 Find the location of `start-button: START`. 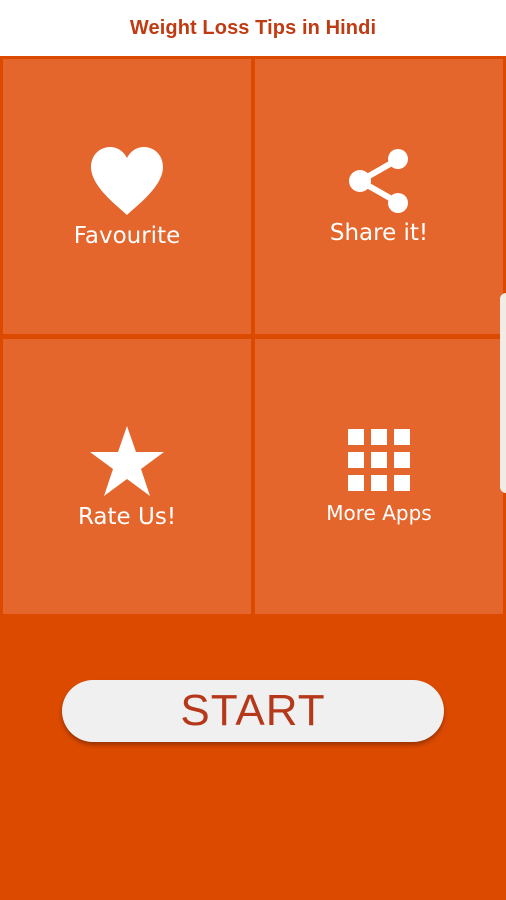

start-button: START is located at coordinates (253, 711).